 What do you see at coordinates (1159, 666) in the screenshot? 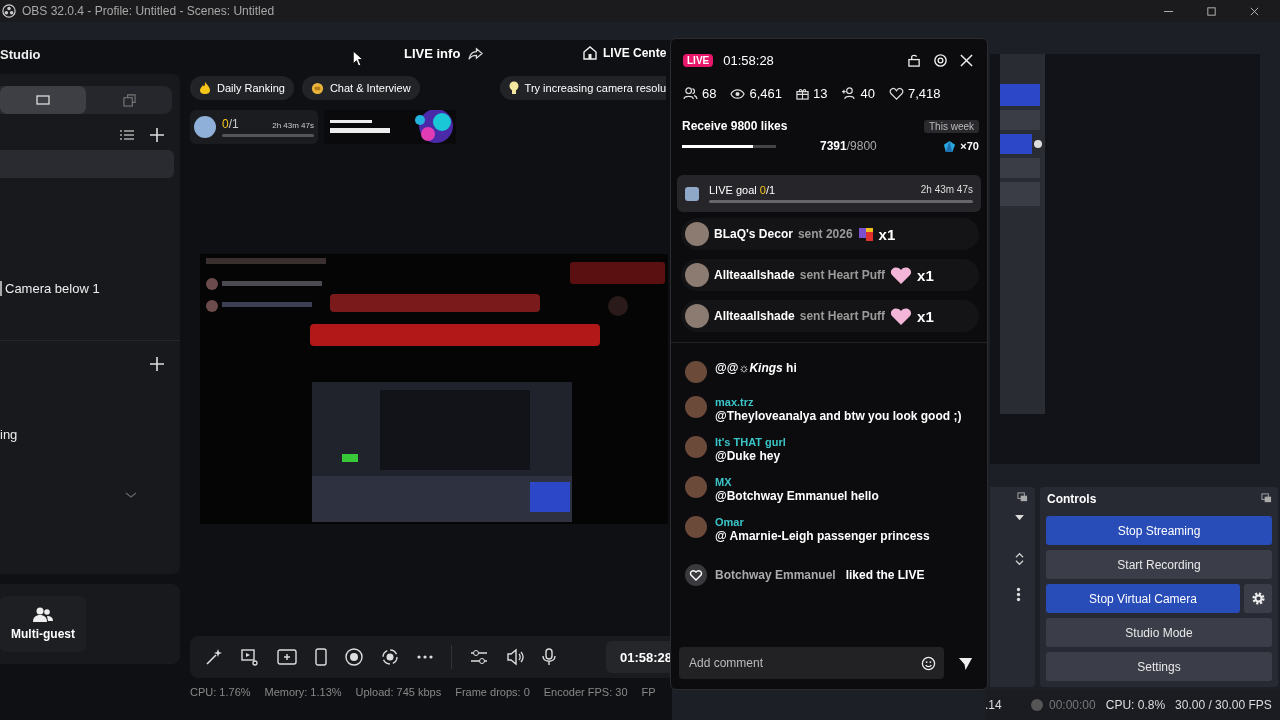
I see `control-button: Settings` at bounding box center [1159, 666].